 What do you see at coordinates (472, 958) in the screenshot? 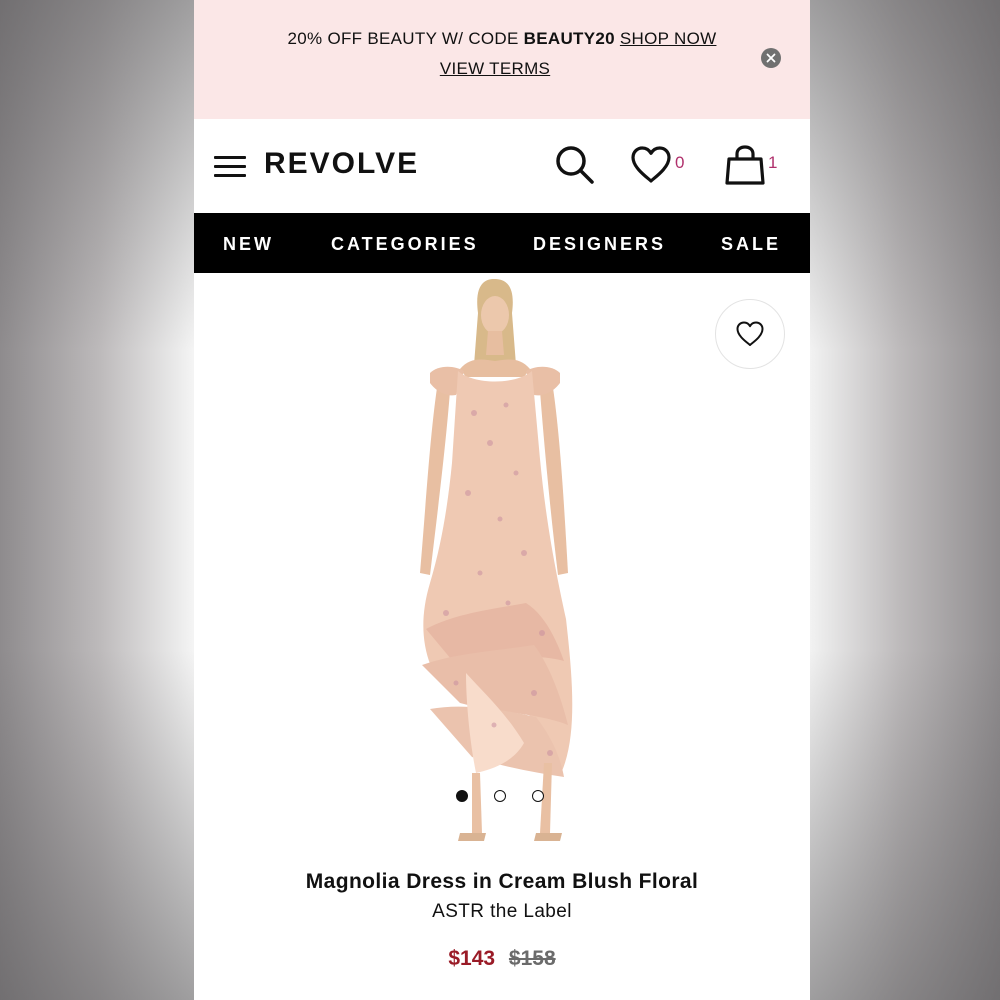
I see `sale-price: $143` at bounding box center [472, 958].